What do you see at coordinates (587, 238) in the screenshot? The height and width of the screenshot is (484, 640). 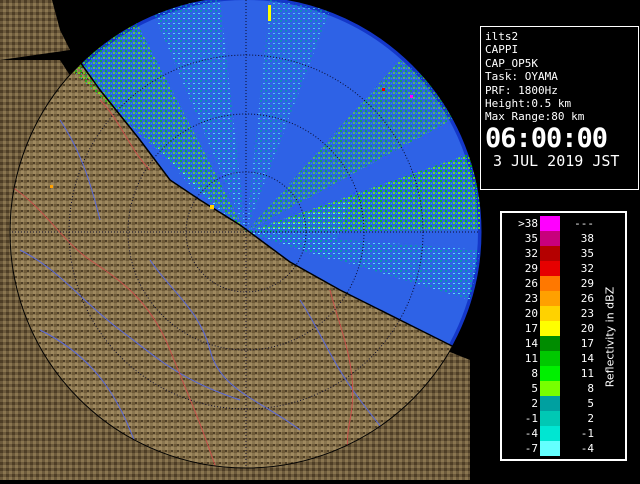 I see `legend-upper-value: 38` at bounding box center [587, 238].